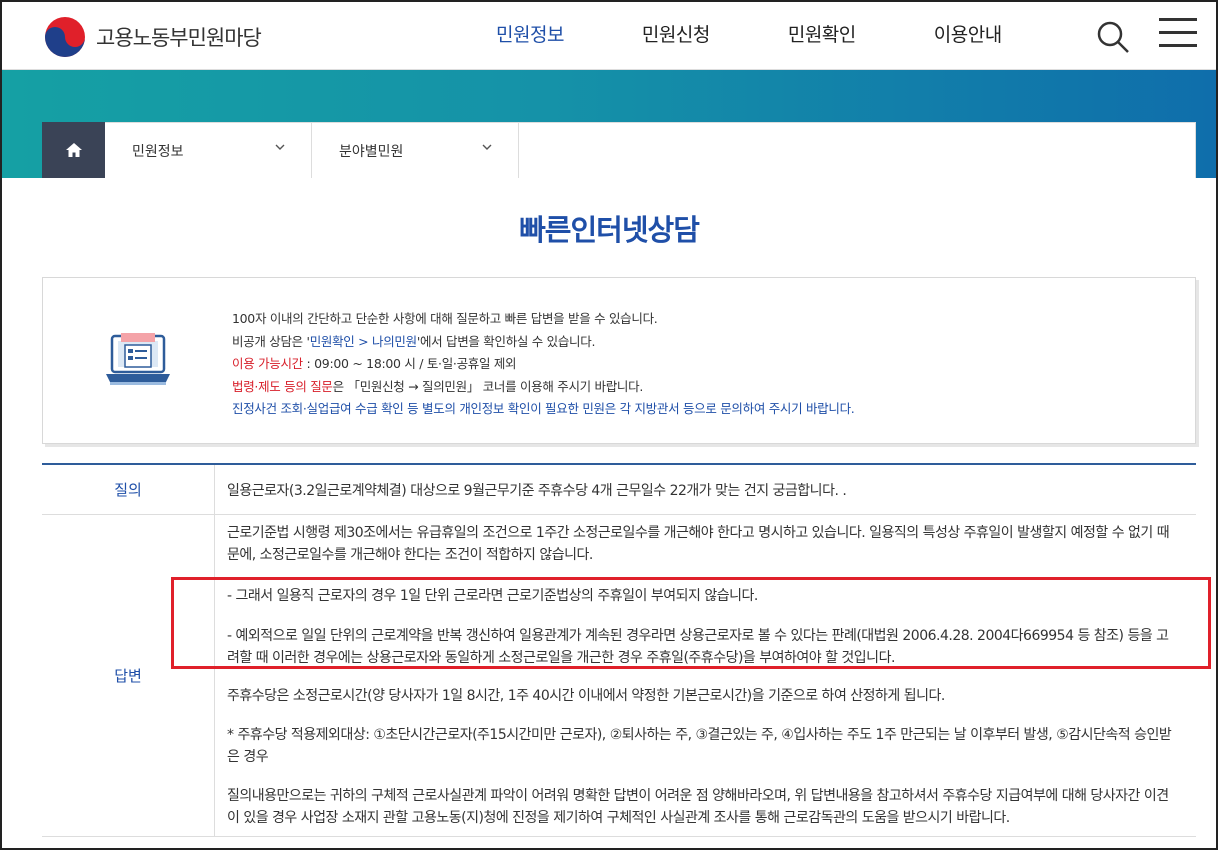  What do you see at coordinates (282, 386) in the screenshot?
I see `law-question-label: 법령·제도 등의 질문` at bounding box center [282, 386].